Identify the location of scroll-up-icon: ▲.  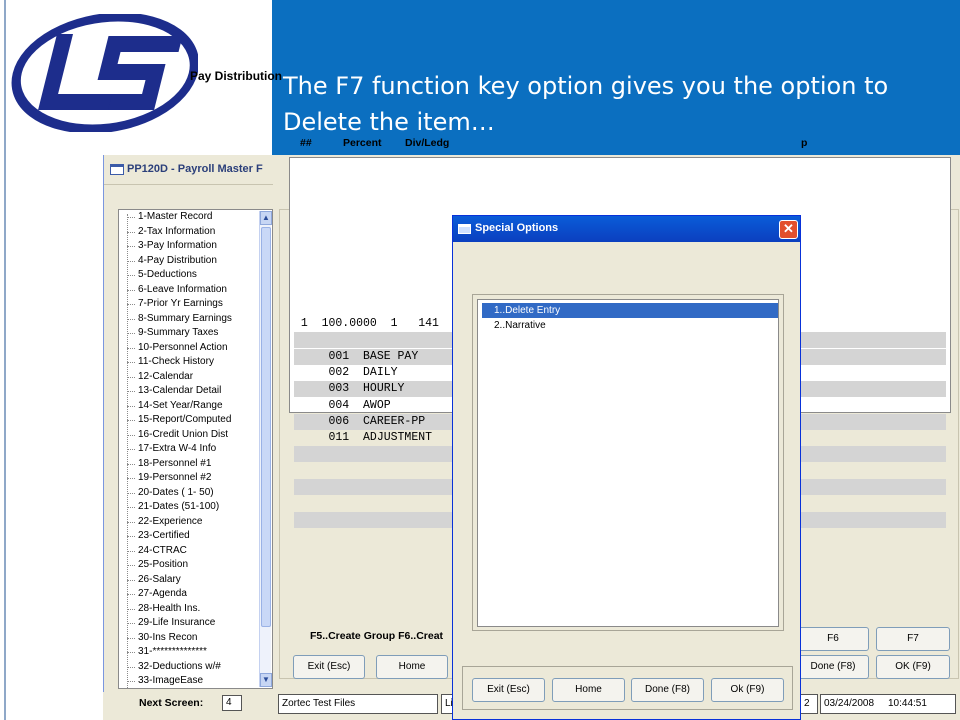
(266, 218).